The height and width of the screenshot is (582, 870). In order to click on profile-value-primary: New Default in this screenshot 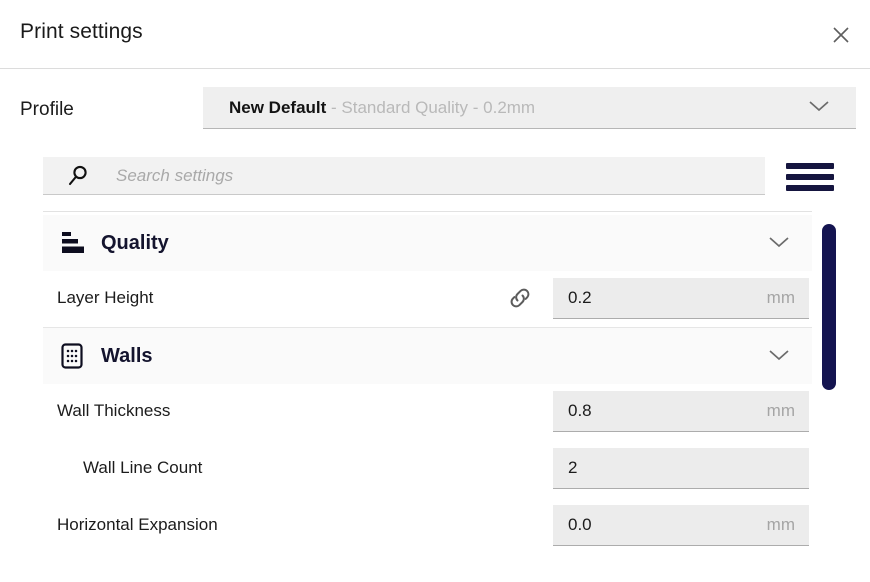, I will do `click(278, 107)`.